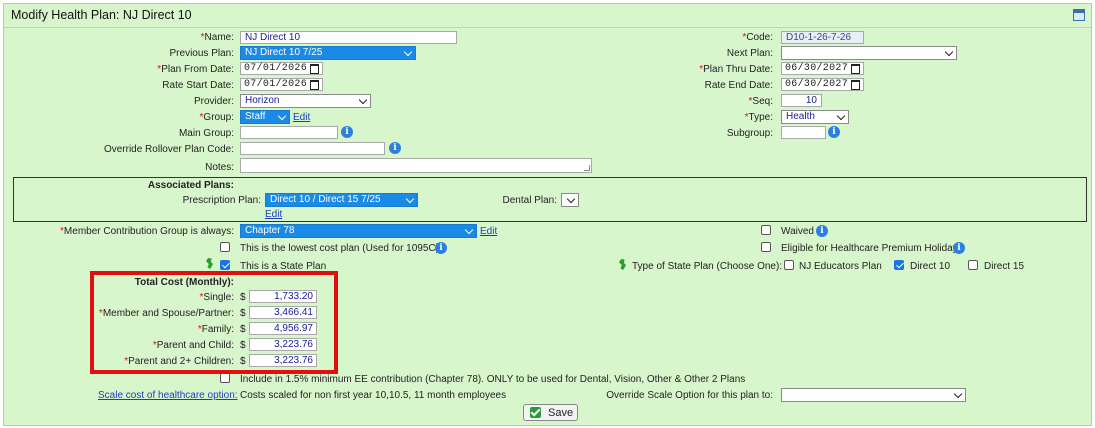  I want to click on next-plan-select, so click(869, 53).